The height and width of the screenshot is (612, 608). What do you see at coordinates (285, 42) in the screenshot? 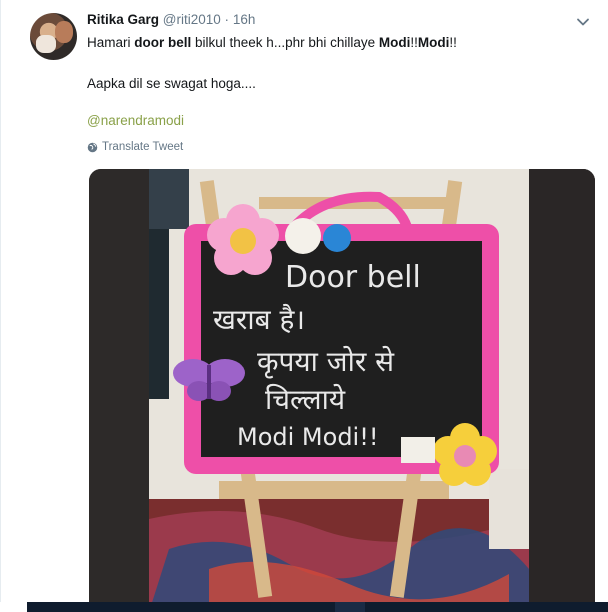
I see `text-part: bilkul theek h...phr bhi chillaye` at bounding box center [285, 42].